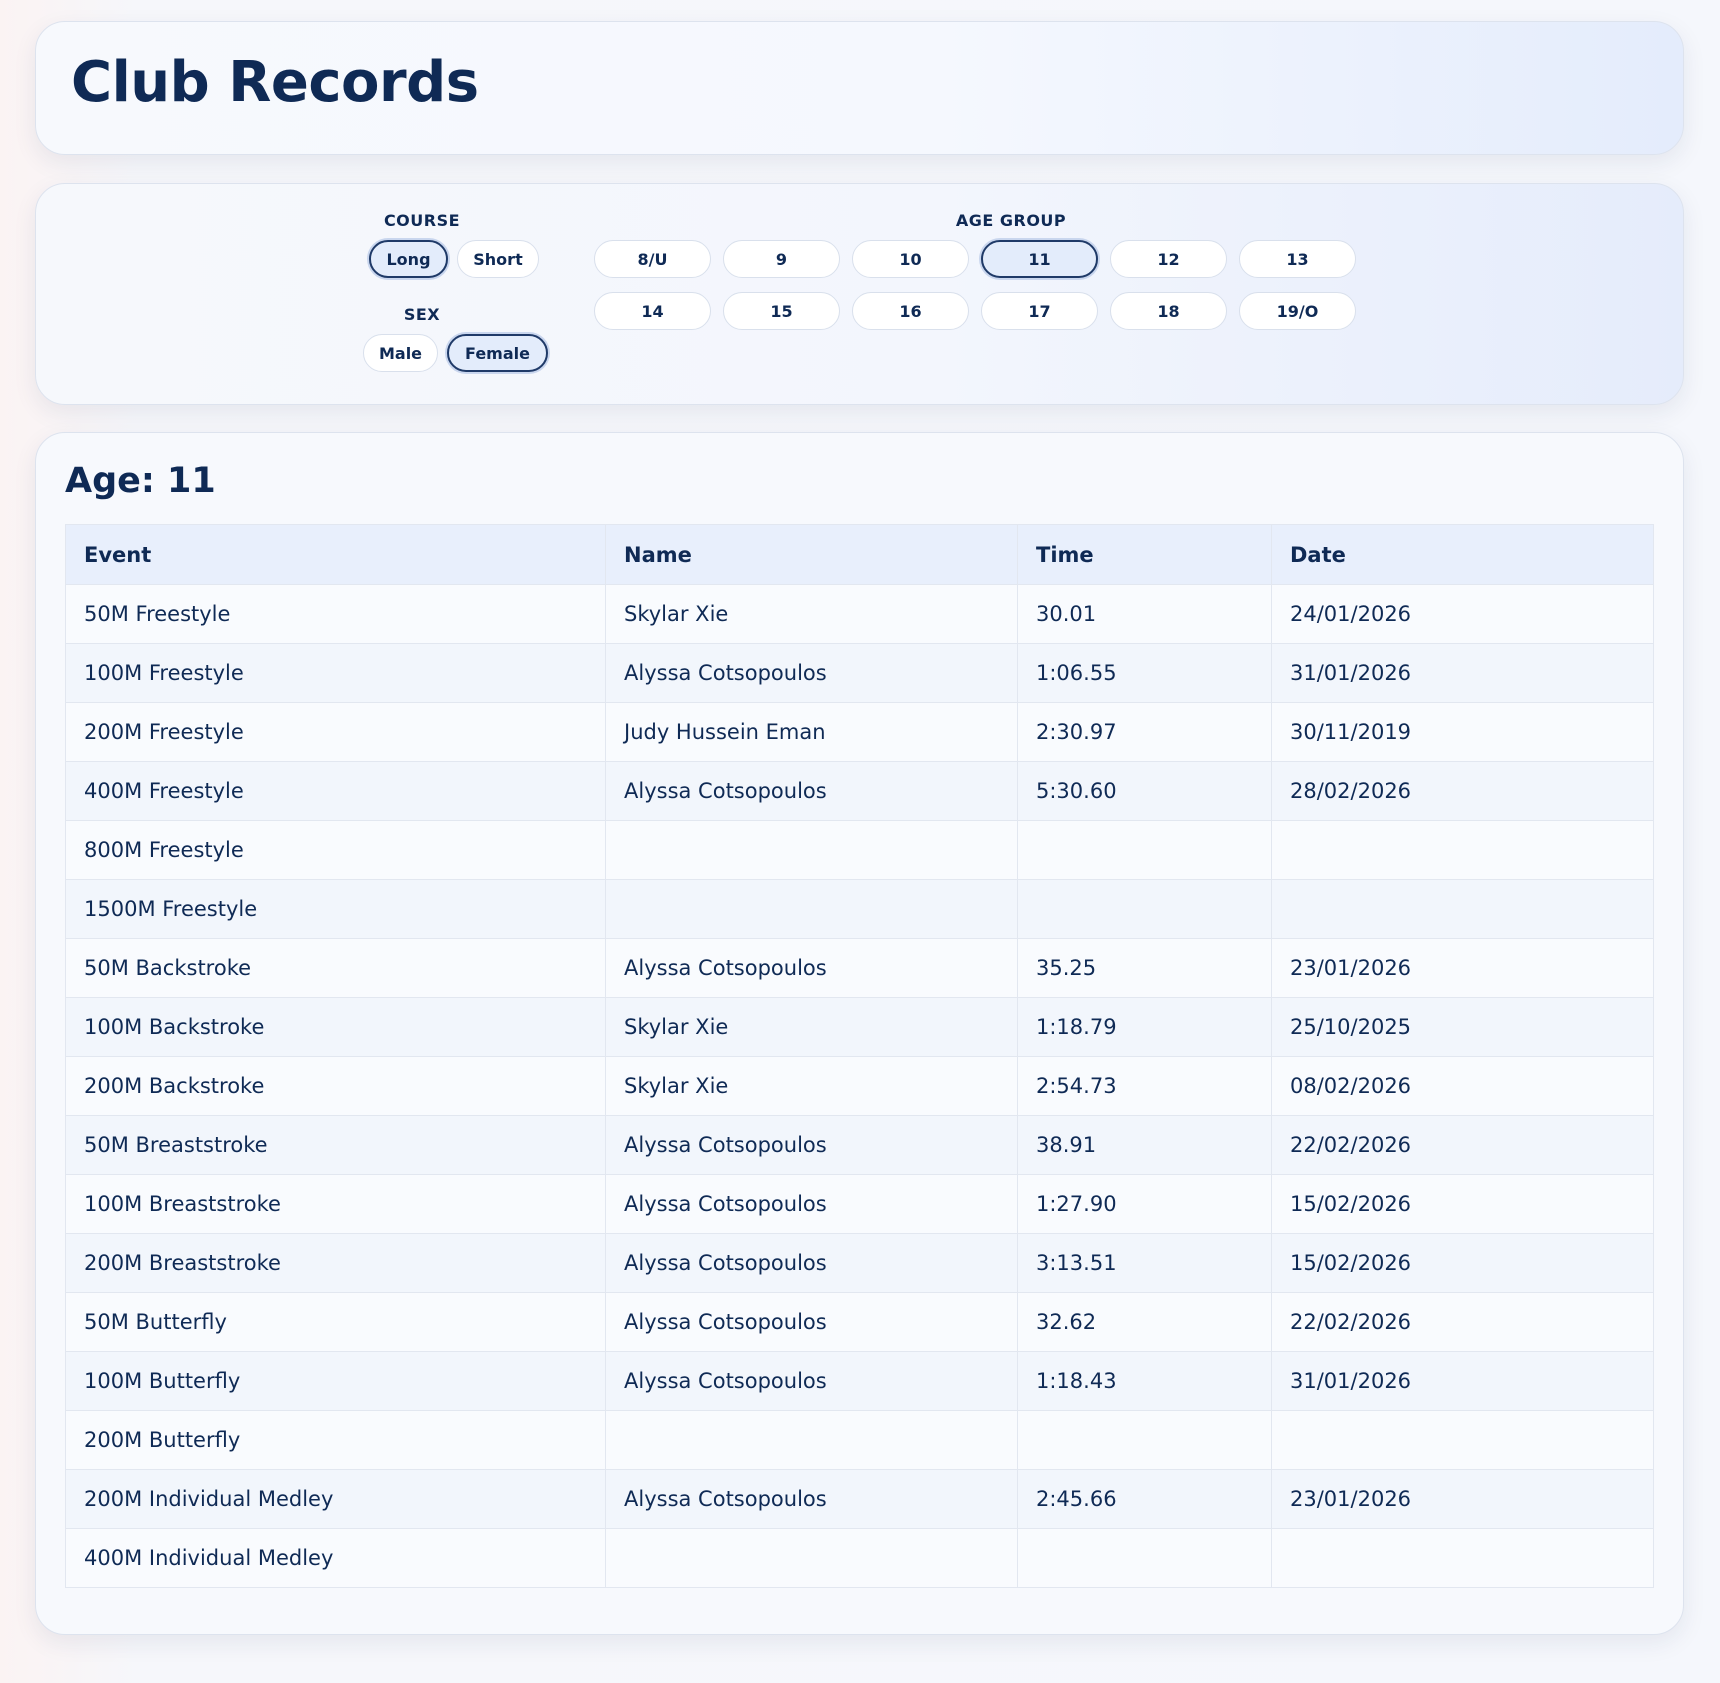 The height and width of the screenshot is (1683, 1720). What do you see at coordinates (1462, 1322) in the screenshot?
I see `date-cell: 22/02/2026` at bounding box center [1462, 1322].